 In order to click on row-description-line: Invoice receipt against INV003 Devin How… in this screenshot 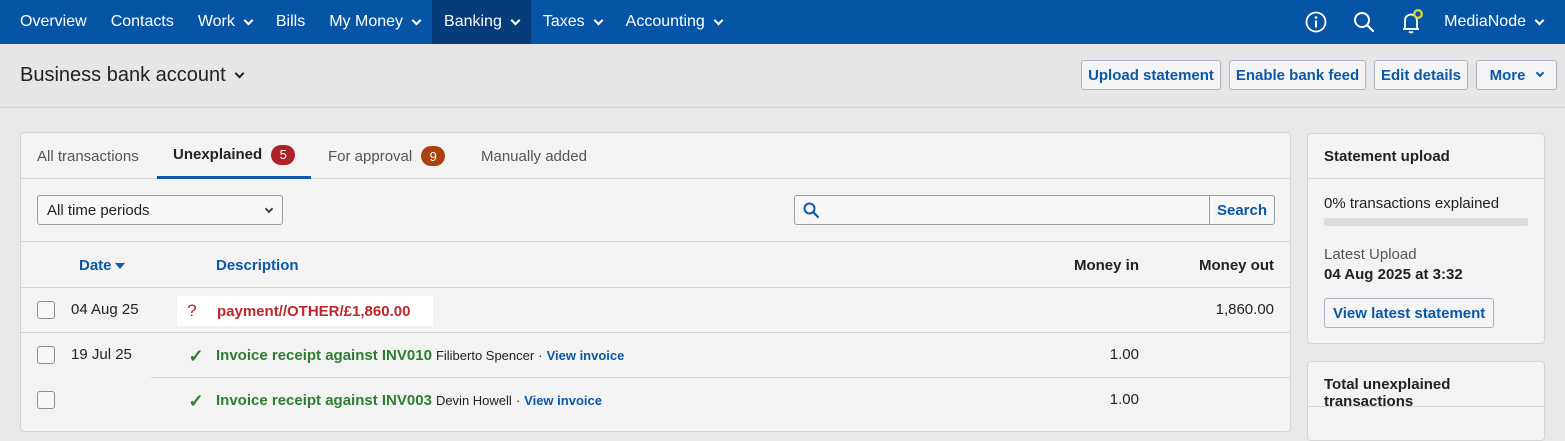, I will do `click(409, 400)`.